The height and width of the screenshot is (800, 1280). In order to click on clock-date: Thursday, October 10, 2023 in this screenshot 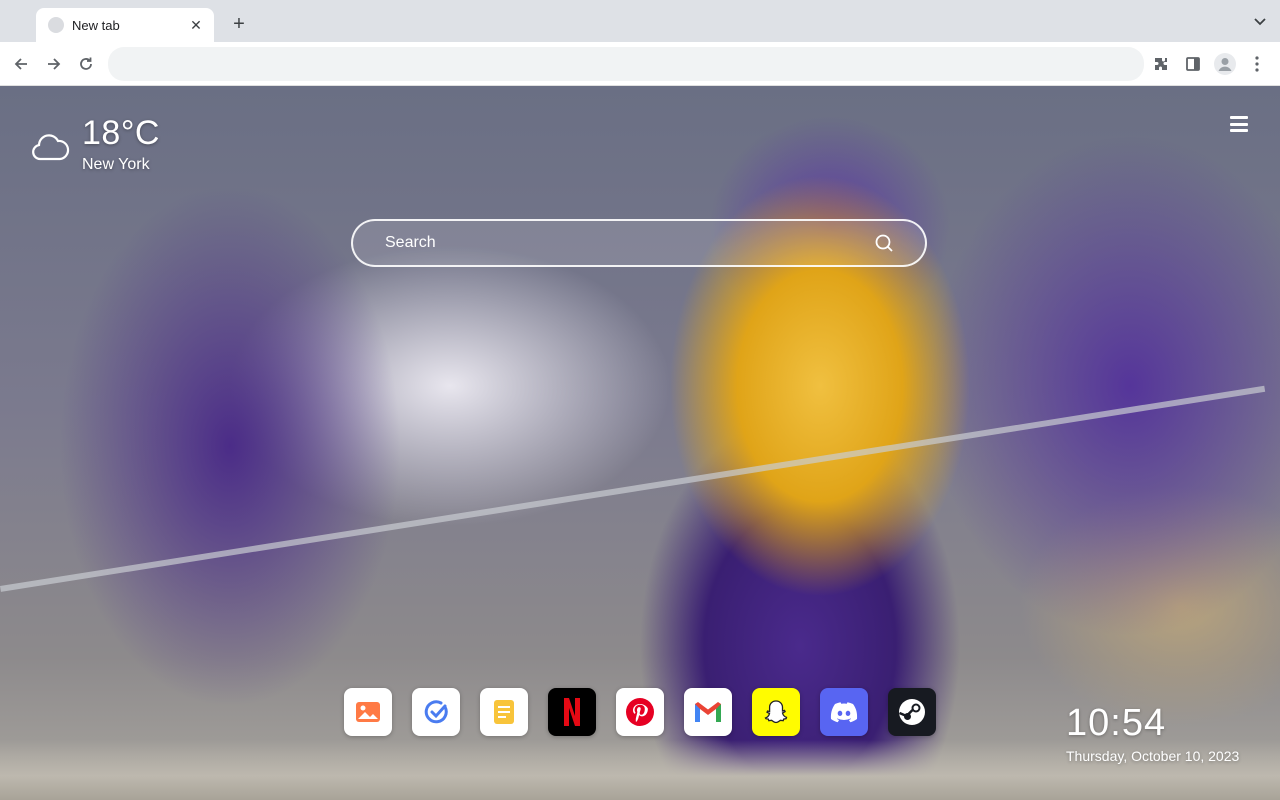, I will do `click(1153, 756)`.